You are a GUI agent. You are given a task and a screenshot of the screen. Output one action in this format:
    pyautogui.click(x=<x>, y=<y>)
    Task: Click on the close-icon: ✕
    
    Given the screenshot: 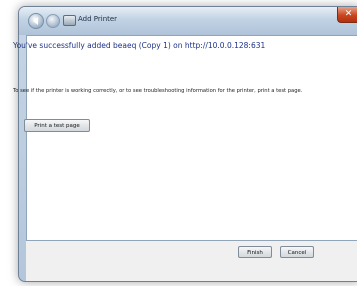 What is the action you would take?
    pyautogui.click(x=348, y=14)
    